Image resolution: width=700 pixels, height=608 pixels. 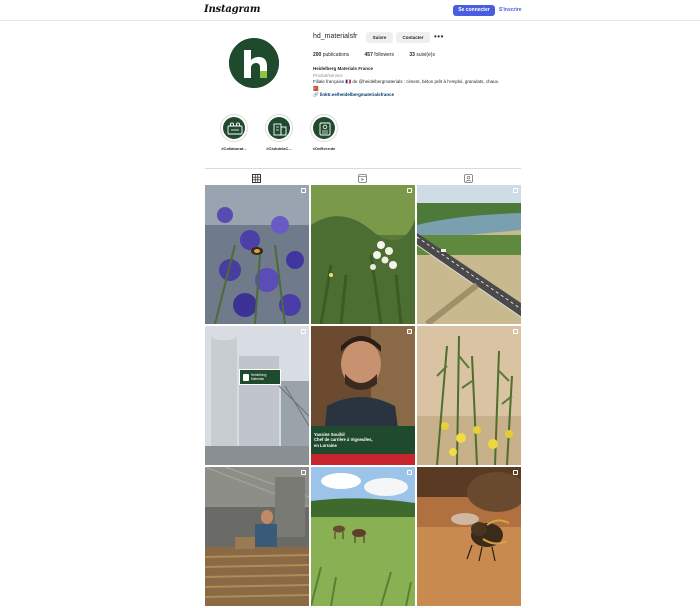 I want to click on company-sign: Heidelberg Materials, so click(x=260, y=377).